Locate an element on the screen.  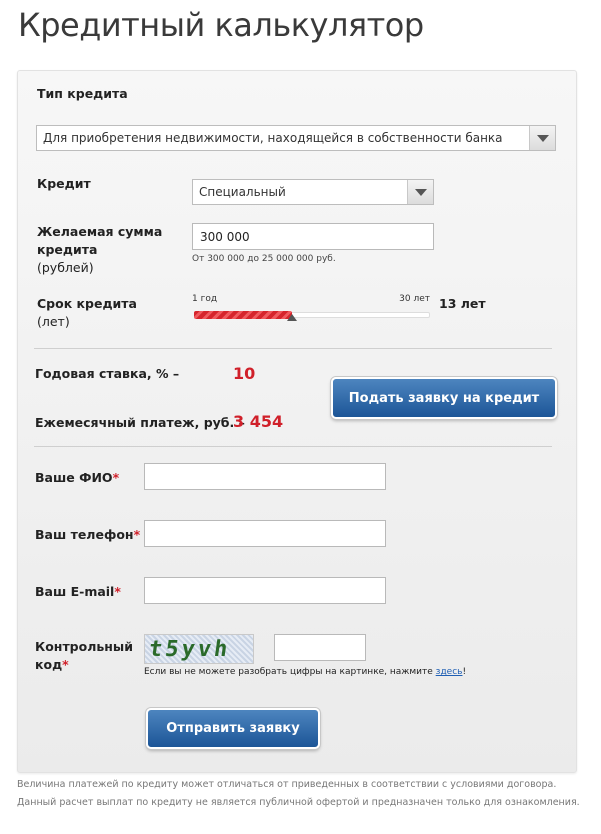
term-slider-handle is located at coordinates (291, 317).